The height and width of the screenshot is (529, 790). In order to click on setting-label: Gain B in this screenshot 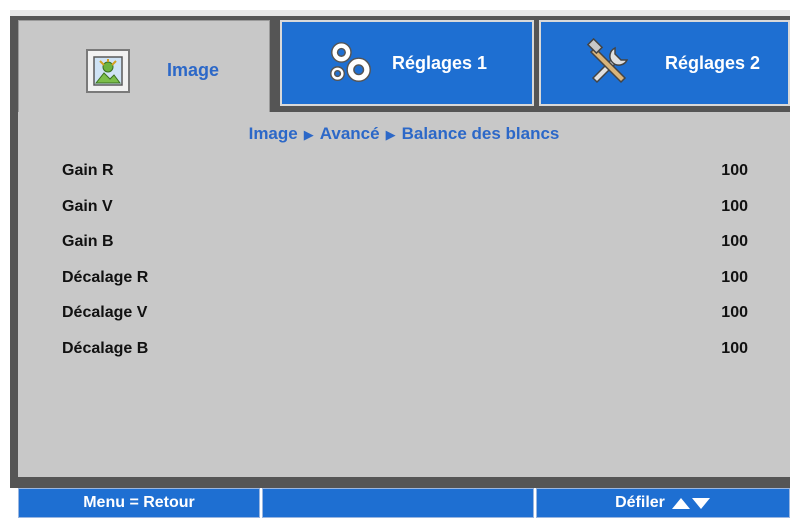, I will do `click(88, 241)`.